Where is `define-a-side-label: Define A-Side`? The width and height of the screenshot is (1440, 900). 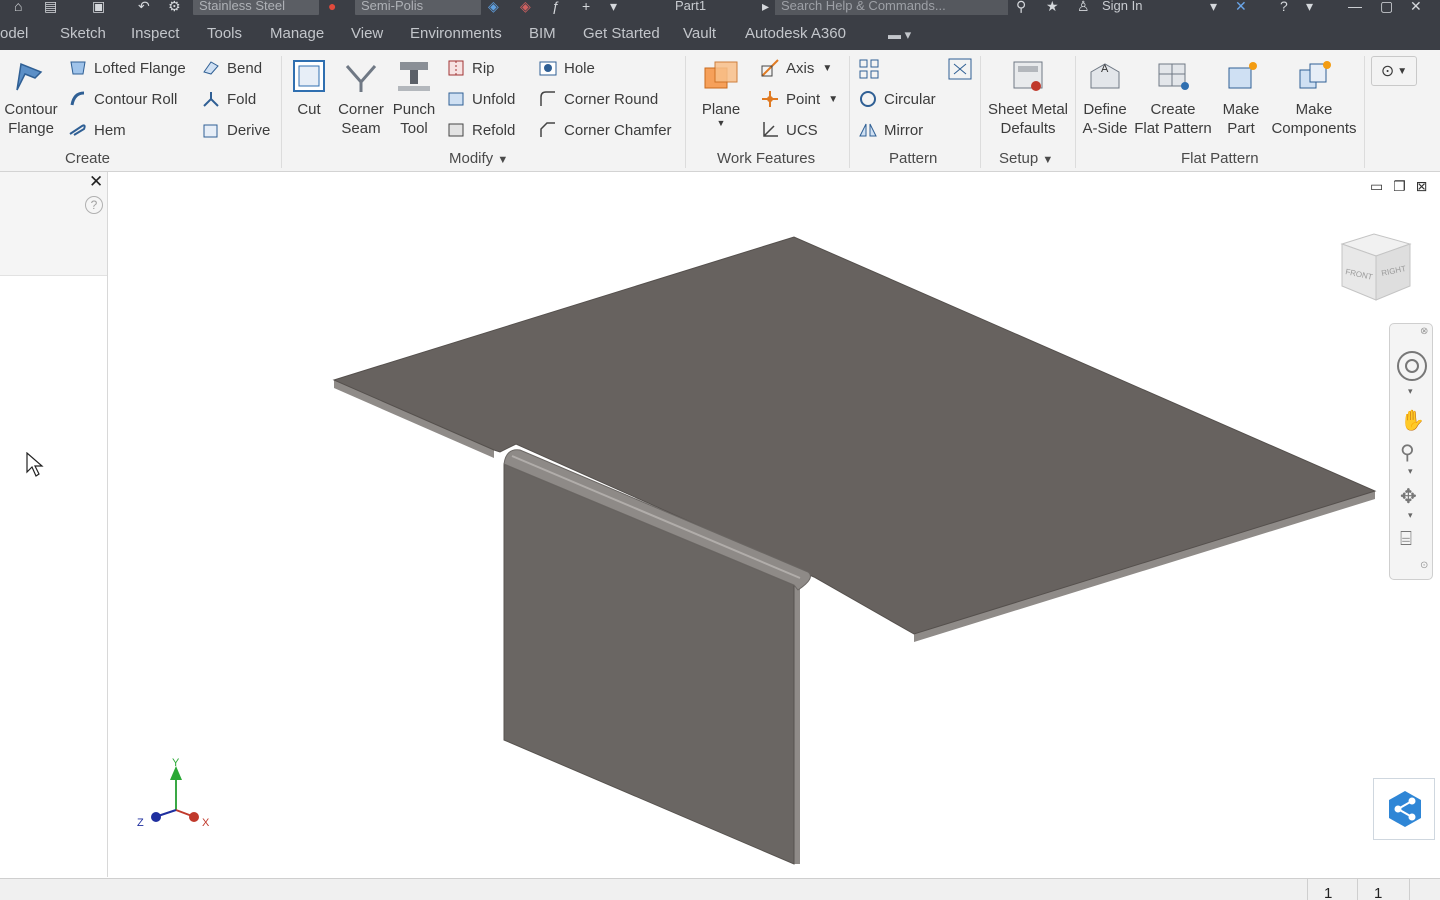
define-a-side-label: Define A-Side is located at coordinates (1105, 119).